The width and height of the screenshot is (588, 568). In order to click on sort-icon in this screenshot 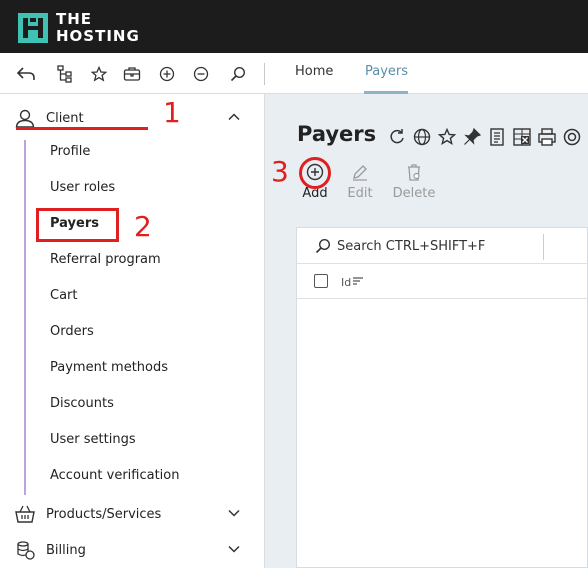, I will do `click(358, 282)`.